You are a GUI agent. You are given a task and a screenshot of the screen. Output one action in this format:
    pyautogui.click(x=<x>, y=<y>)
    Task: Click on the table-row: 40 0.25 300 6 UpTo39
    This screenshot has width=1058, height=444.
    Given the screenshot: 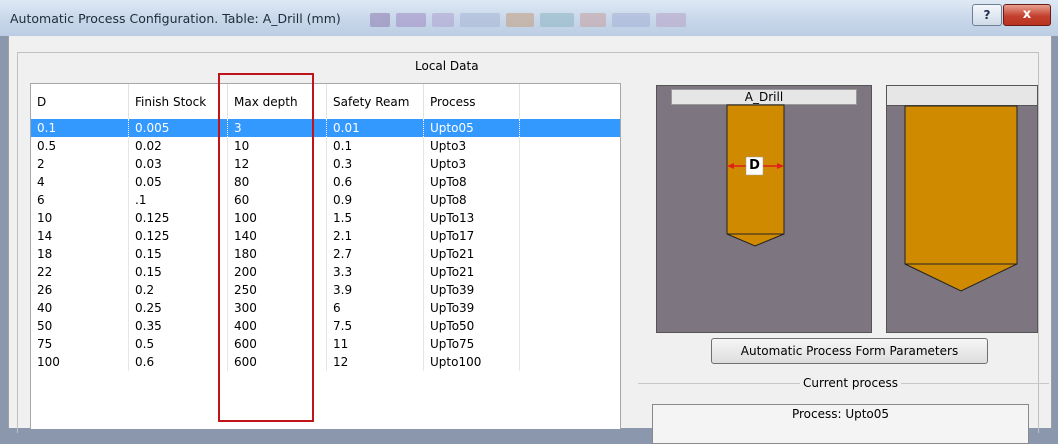 What is the action you would take?
    pyautogui.click(x=325, y=308)
    